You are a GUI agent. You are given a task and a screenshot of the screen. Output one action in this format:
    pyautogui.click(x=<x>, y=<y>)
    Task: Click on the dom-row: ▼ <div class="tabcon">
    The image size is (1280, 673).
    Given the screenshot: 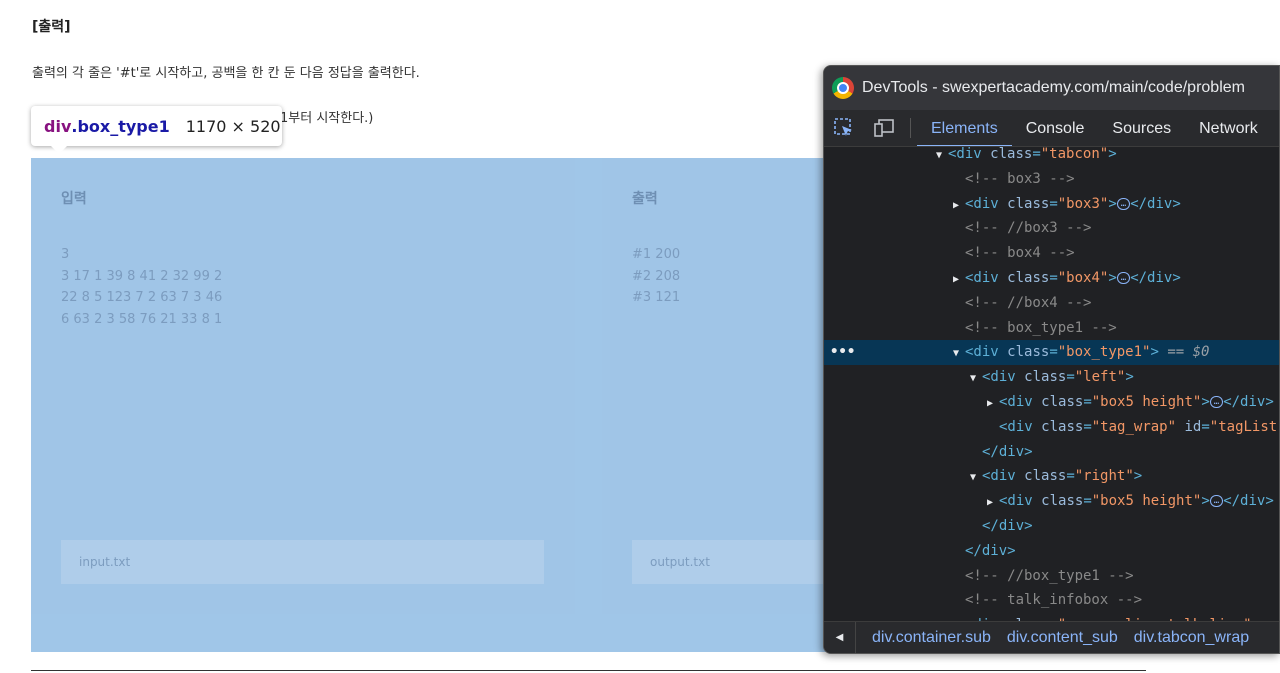 What is the action you would take?
    pyautogui.click(x=1051, y=157)
    